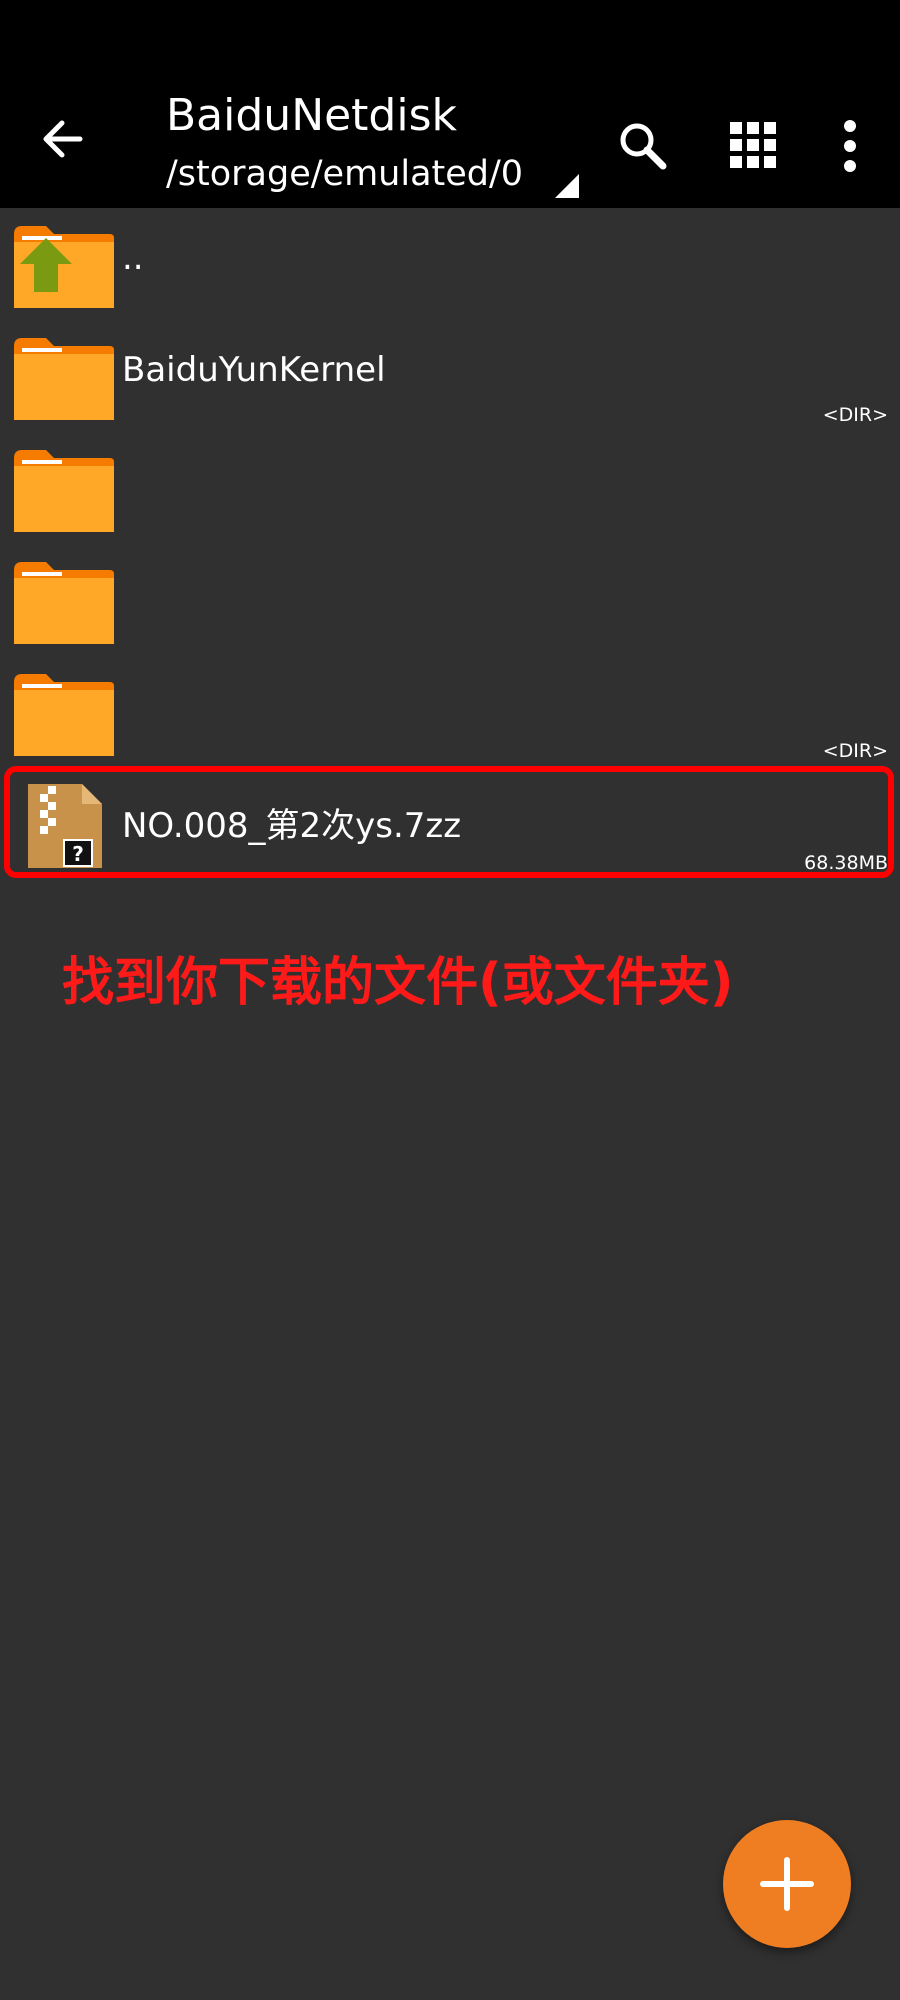  I want to click on highlight-box, so click(449, 822).